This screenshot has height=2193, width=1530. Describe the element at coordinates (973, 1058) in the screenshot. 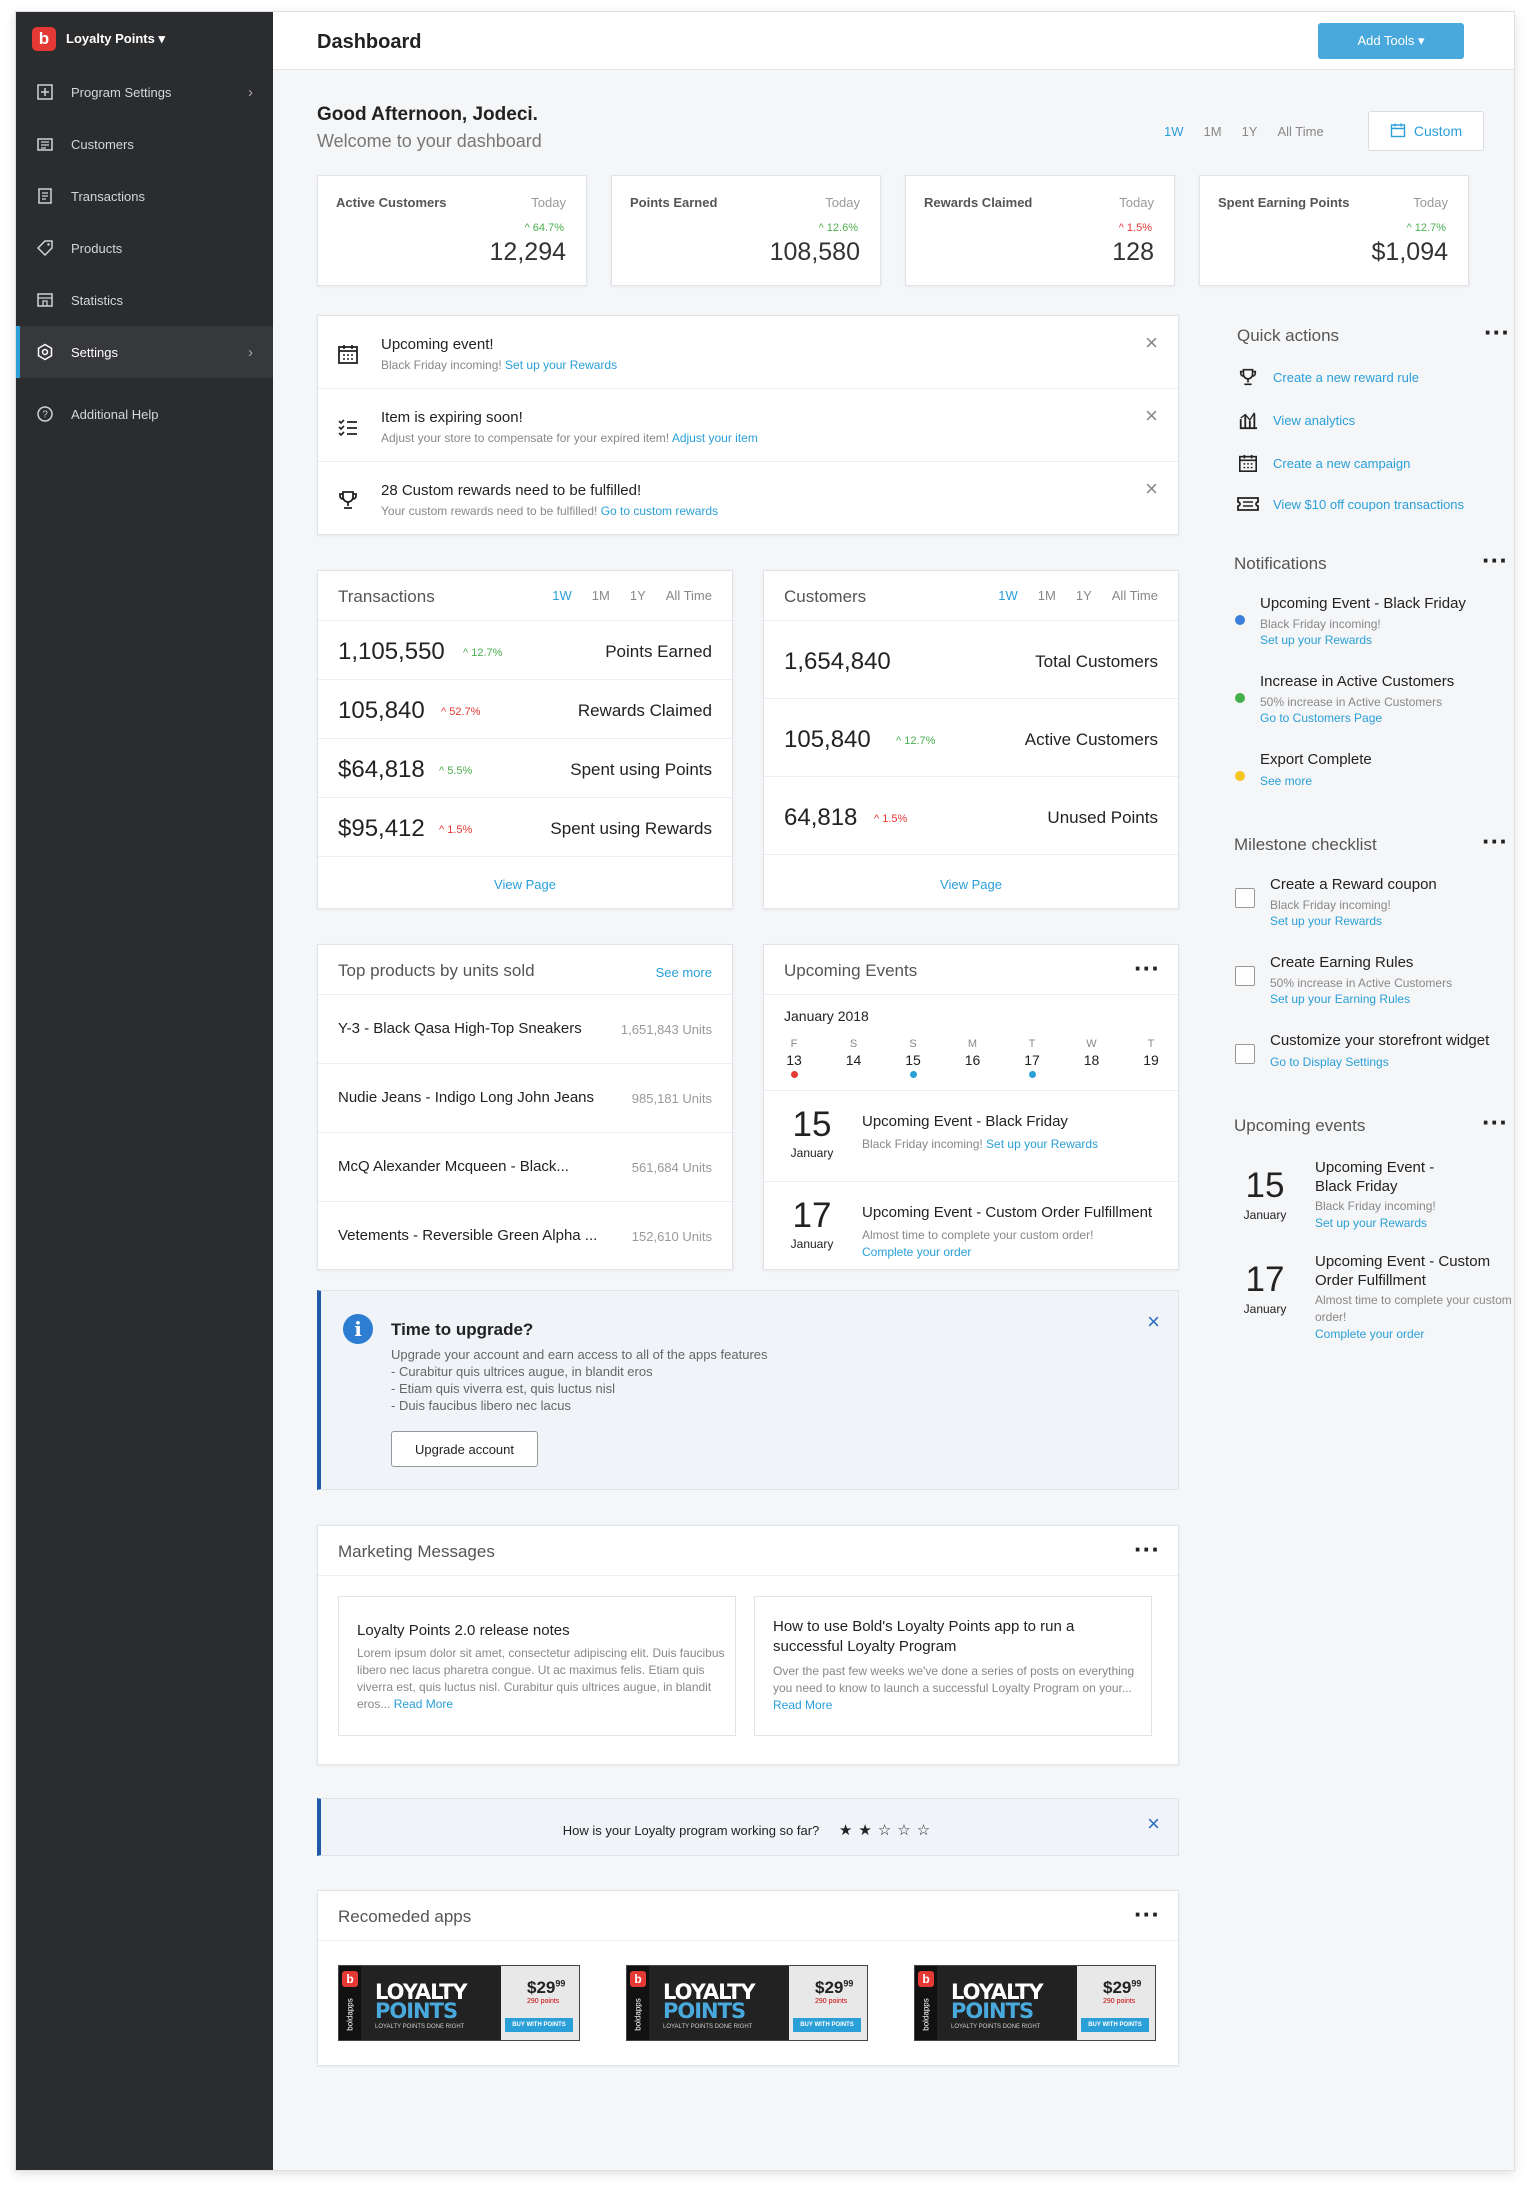

I see `calendar-day: M 16` at that location.